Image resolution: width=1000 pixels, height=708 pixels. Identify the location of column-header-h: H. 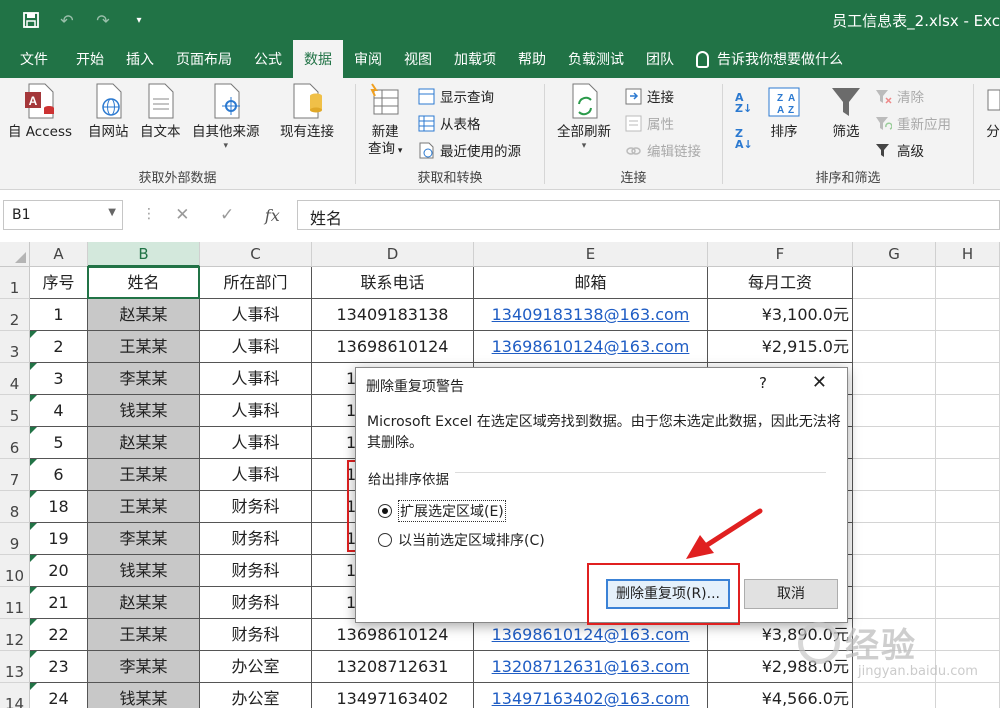
(968, 254).